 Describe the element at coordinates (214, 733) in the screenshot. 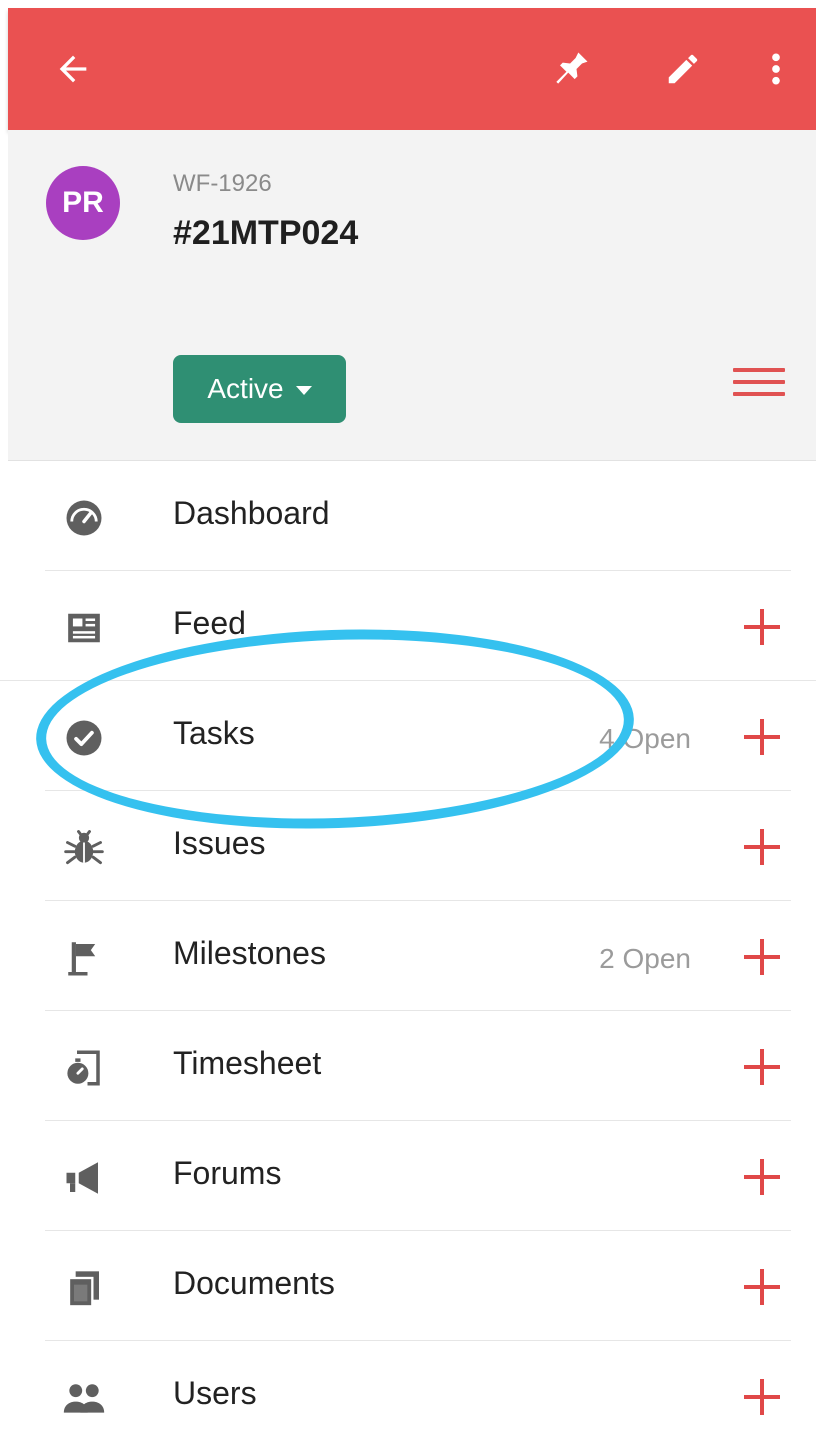

I see `list-item-label: Tasks` at that location.